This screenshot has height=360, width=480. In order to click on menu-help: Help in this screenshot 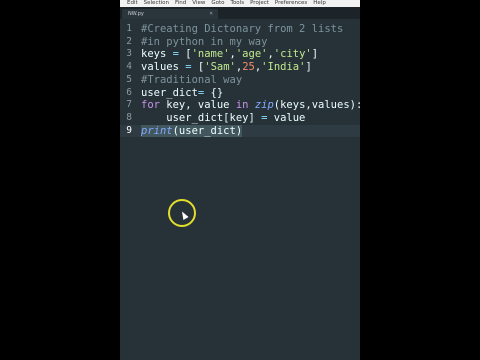, I will do `click(319, 3)`.